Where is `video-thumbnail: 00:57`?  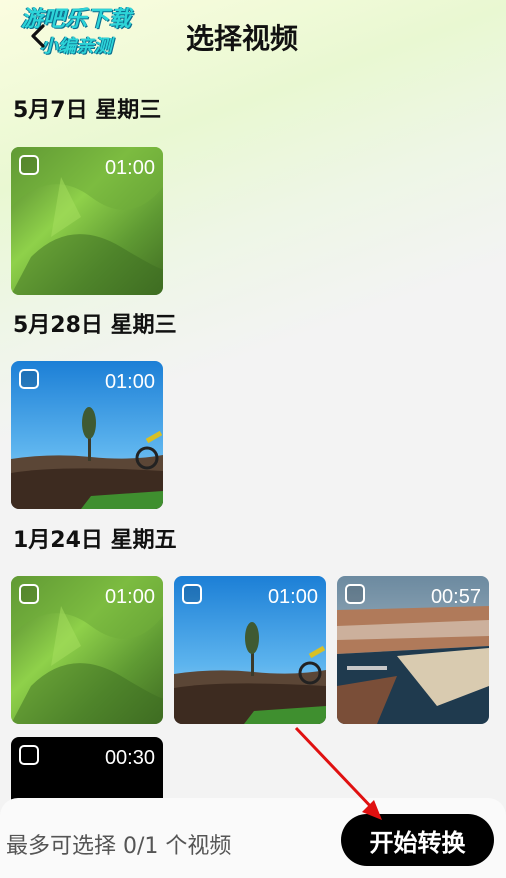 video-thumbnail: 00:57 is located at coordinates (413, 650).